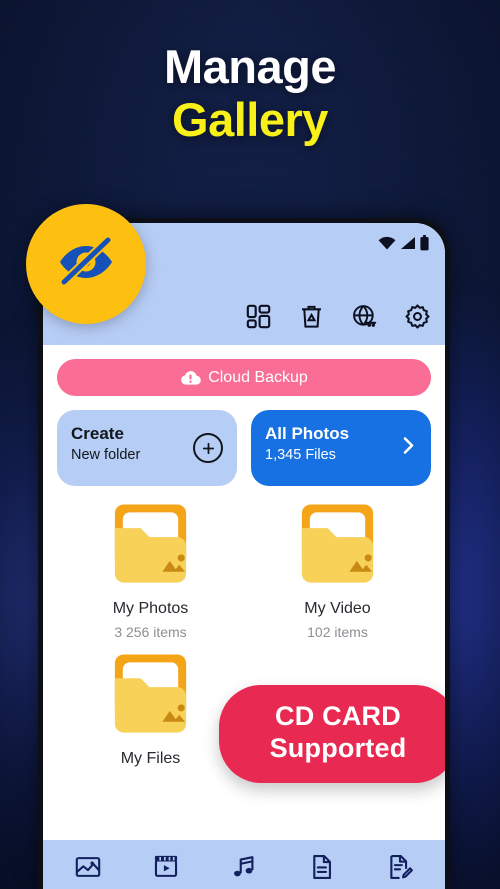  I want to click on eye-off-icon, so click(86, 264).